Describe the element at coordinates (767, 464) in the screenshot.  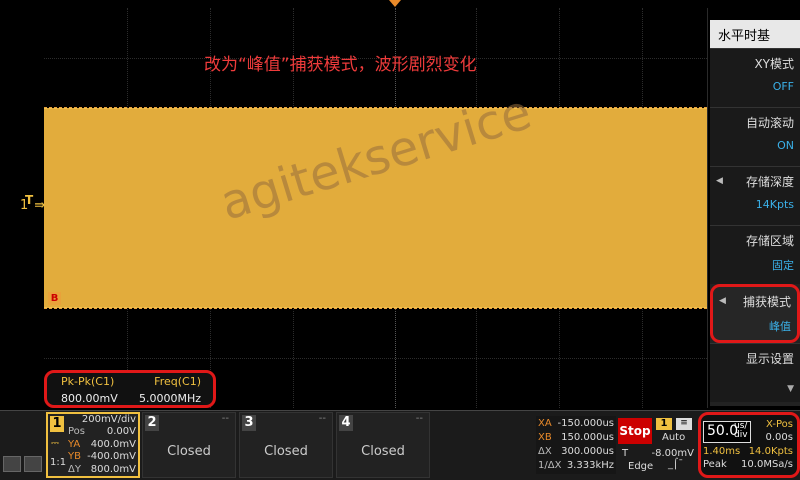
I see `sample-rate: 10.0MSa/s` at that location.